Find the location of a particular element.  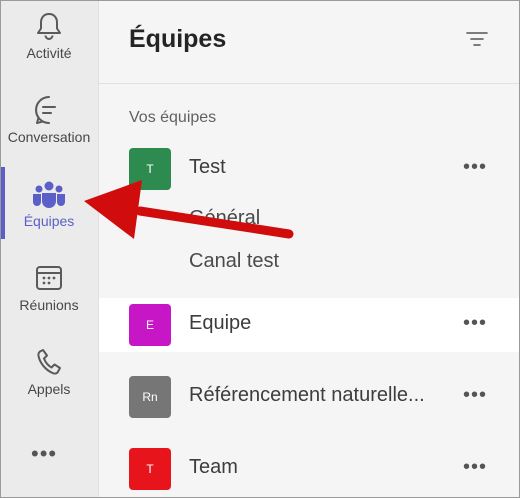

filter-icon is located at coordinates (477, 41).